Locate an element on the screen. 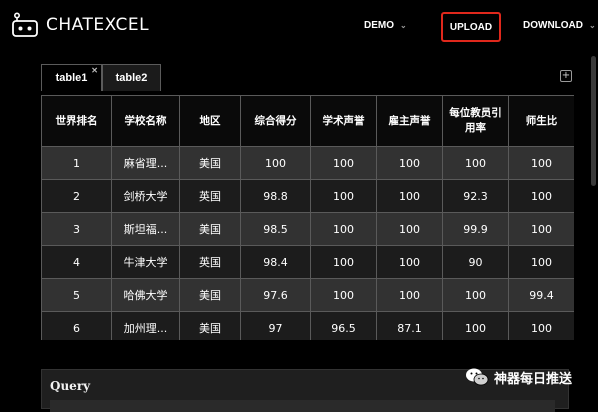 The image size is (598, 412). column-header: 地区 is located at coordinates (210, 121).